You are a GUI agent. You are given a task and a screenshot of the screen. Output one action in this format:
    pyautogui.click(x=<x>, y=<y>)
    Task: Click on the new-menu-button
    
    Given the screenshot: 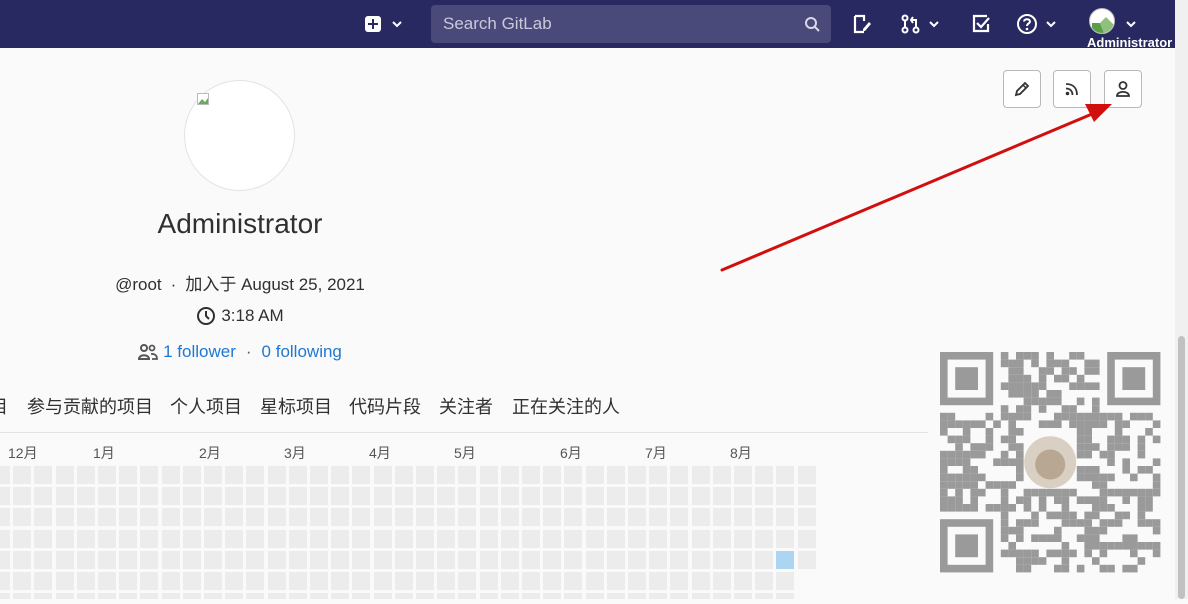 What is the action you would take?
    pyautogui.click(x=384, y=24)
    